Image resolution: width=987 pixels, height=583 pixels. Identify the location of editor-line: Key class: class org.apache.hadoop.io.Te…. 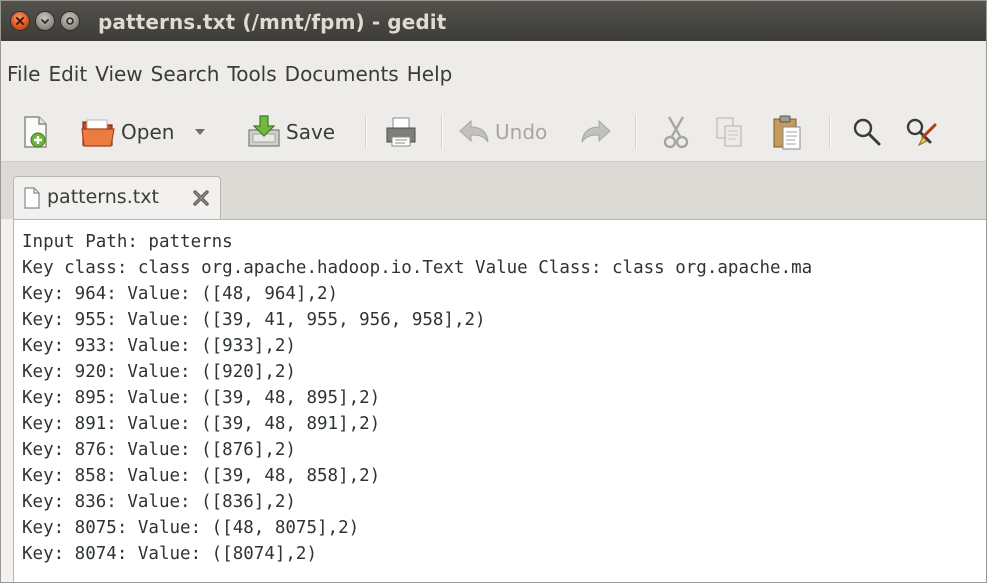
(417, 268).